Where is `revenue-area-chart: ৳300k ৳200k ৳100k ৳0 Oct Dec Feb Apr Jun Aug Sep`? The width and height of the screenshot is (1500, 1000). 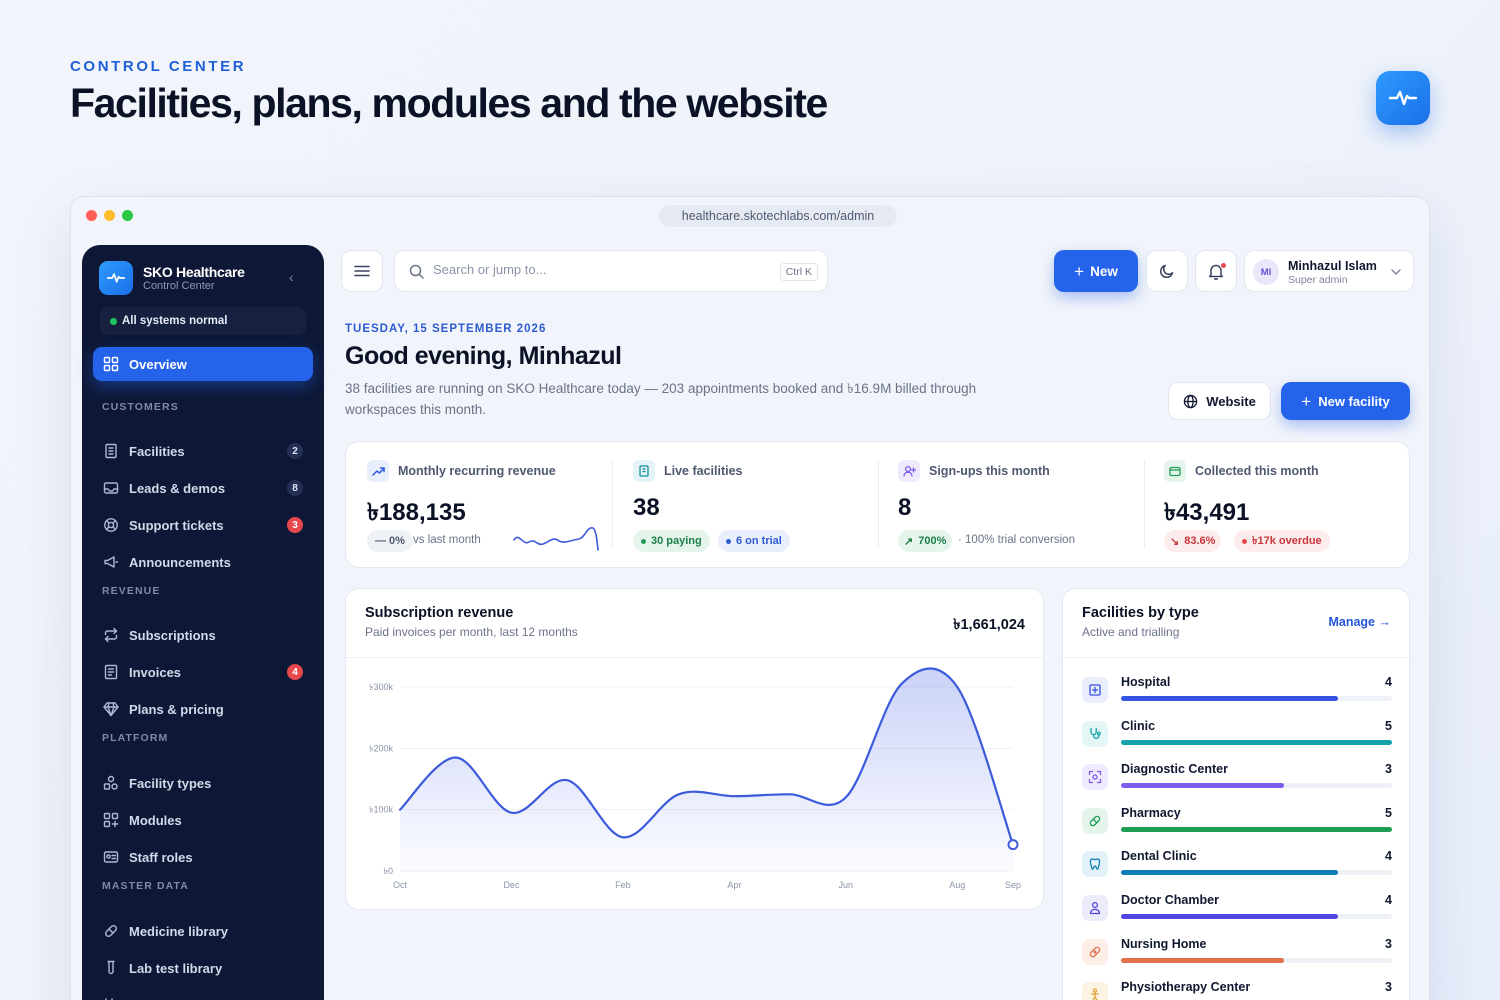 revenue-area-chart: ৳300k ৳200k ৳100k ৳0 Oct Dec Feb Apr Jun Aug Sep is located at coordinates (695, 778).